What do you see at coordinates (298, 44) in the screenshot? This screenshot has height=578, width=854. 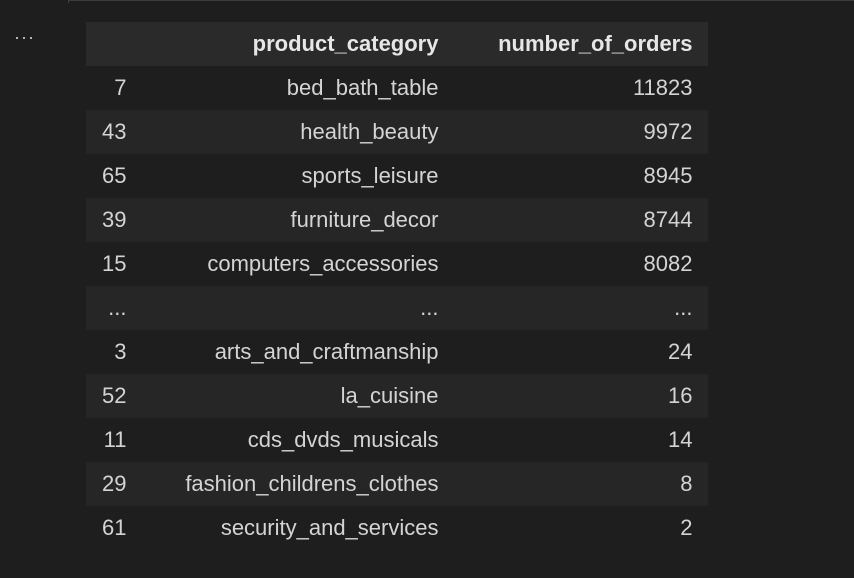 I see `category-header: product_category` at bounding box center [298, 44].